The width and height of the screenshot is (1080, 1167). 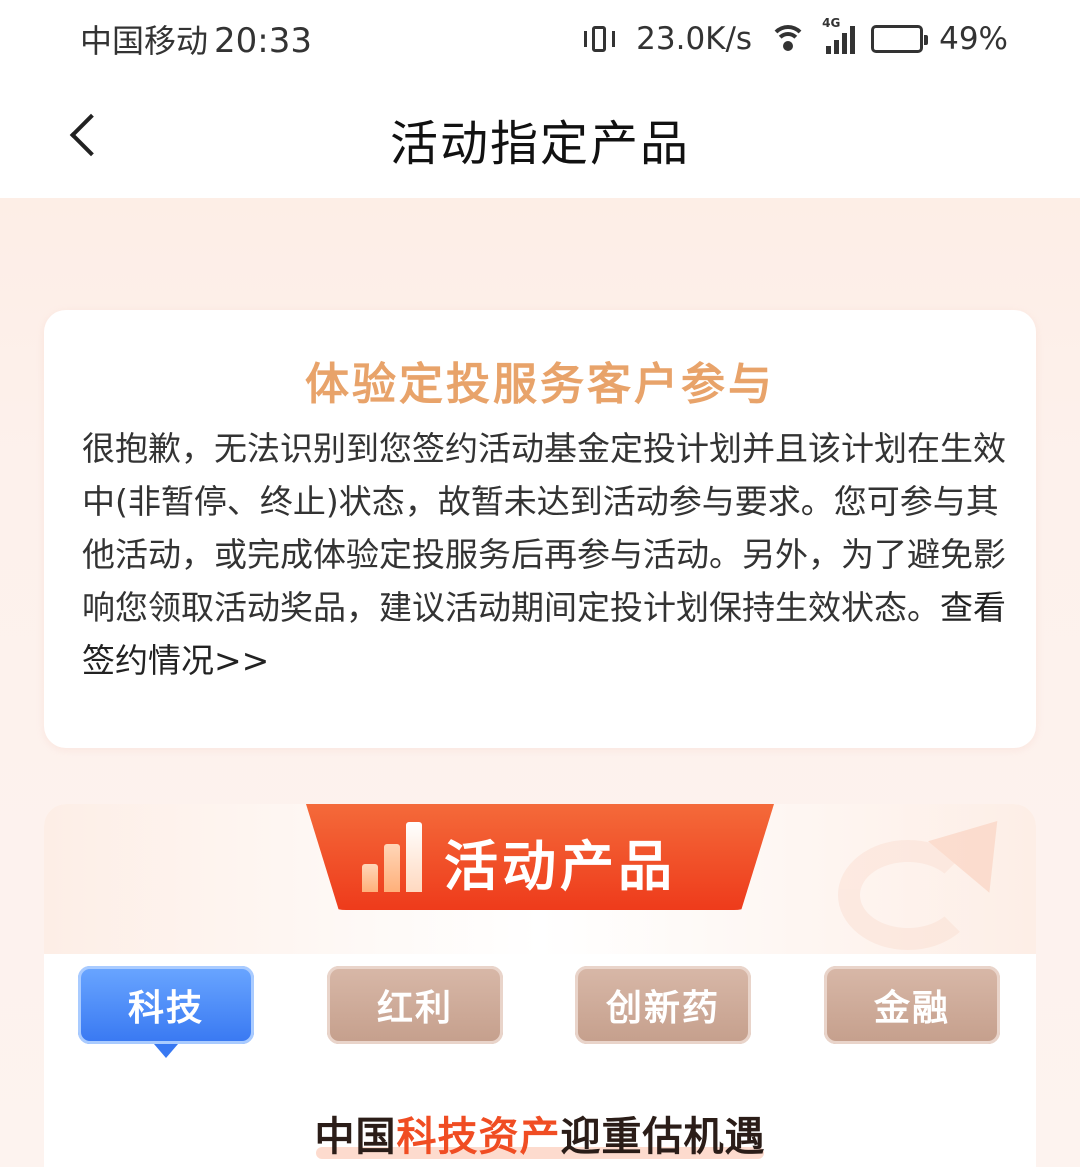 I want to click on carrier-name: 中国移动, so click(x=144, y=41).